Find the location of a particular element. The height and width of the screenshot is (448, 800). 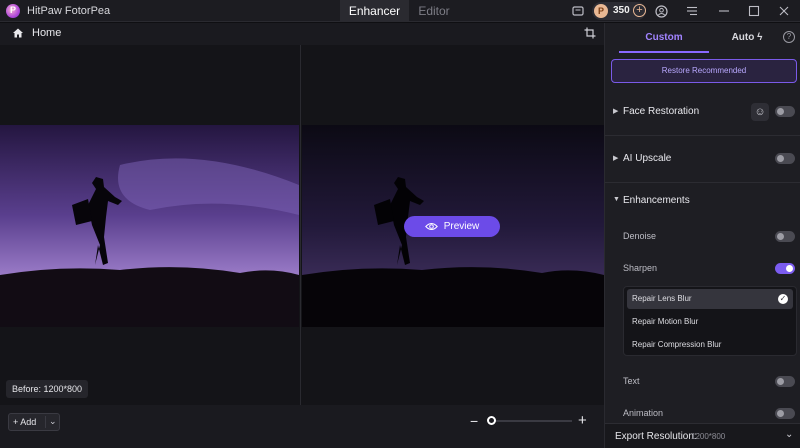

check-icon: ✓ is located at coordinates (783, 299).